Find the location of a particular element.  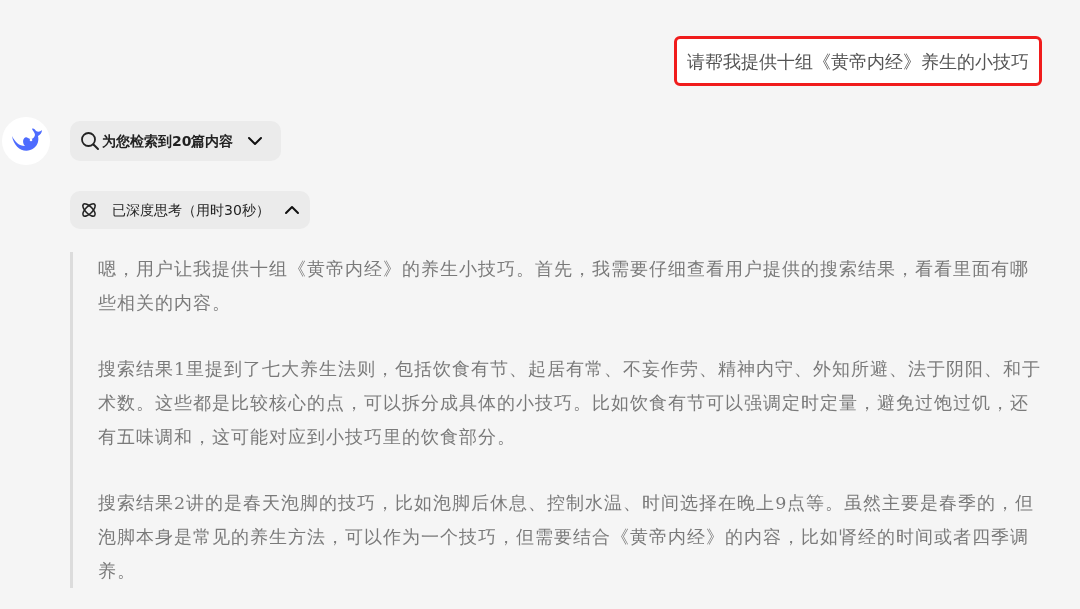

thinking-paragraph: 搜索结果1里提到了七大养生法则，包括饮食有节、起居有常、不妄作劳、精神内守、外知所避、法于阴阳、和于术数。这些都是比较核心的点，可以拆分成具体的小技巧。比如饮食有节可以强调定时定量，避免过饱过饥，还有五味调和，这可能对应到小技巧里的饮食部分。 is located at coordinates (570, 403).